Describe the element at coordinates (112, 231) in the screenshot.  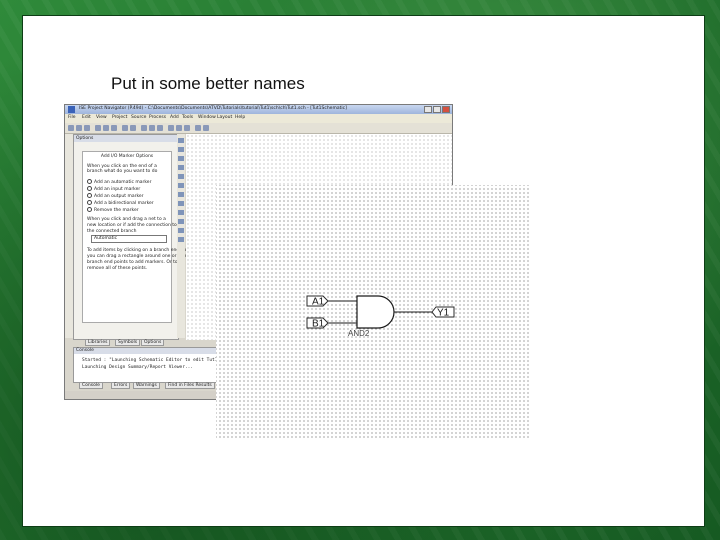
I see `note-line: the connected branch` at that location.